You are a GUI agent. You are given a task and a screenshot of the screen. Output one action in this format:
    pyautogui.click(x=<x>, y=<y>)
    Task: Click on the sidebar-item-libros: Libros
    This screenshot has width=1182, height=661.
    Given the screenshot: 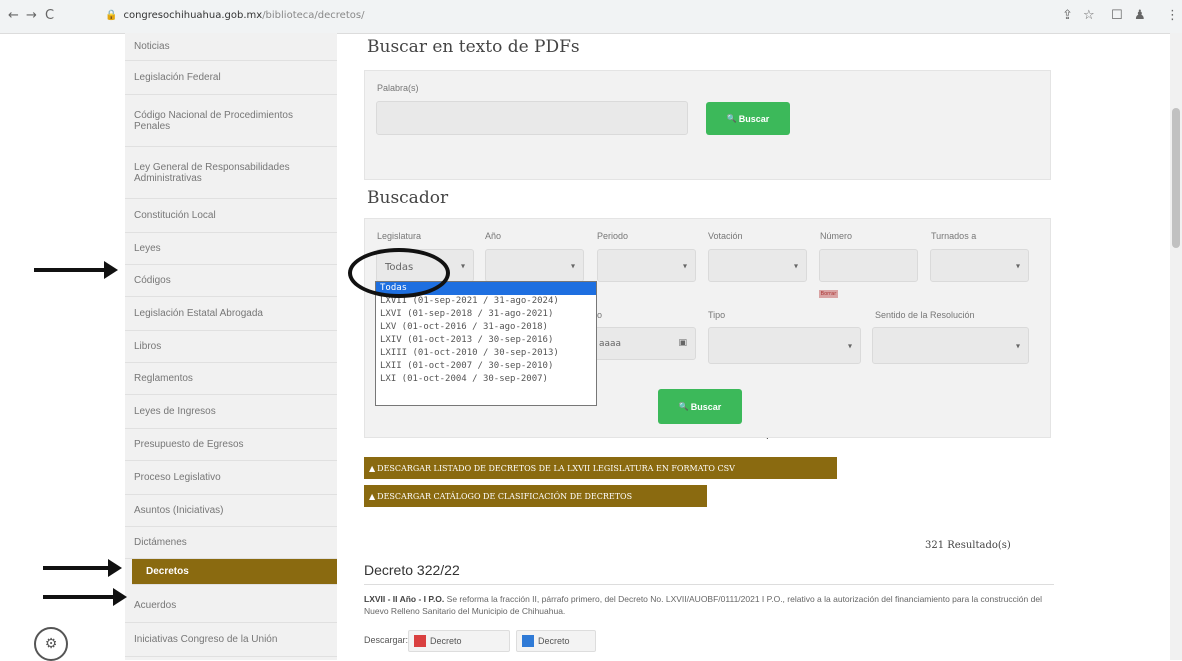 What is the action you would take?
    pyautogui.click(x=231, y=347)
    